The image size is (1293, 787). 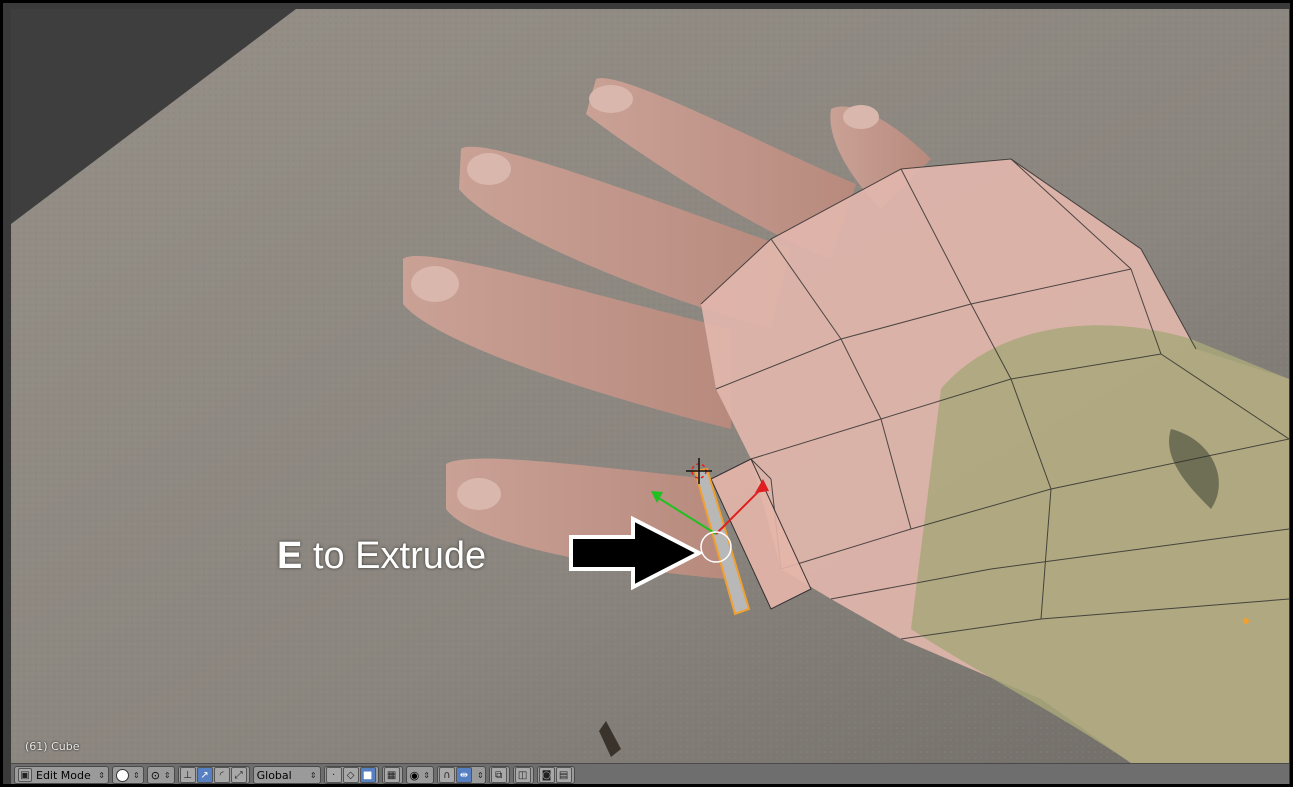 I want to click on mode-label: Edit Mode, so click(x=63, y=775).